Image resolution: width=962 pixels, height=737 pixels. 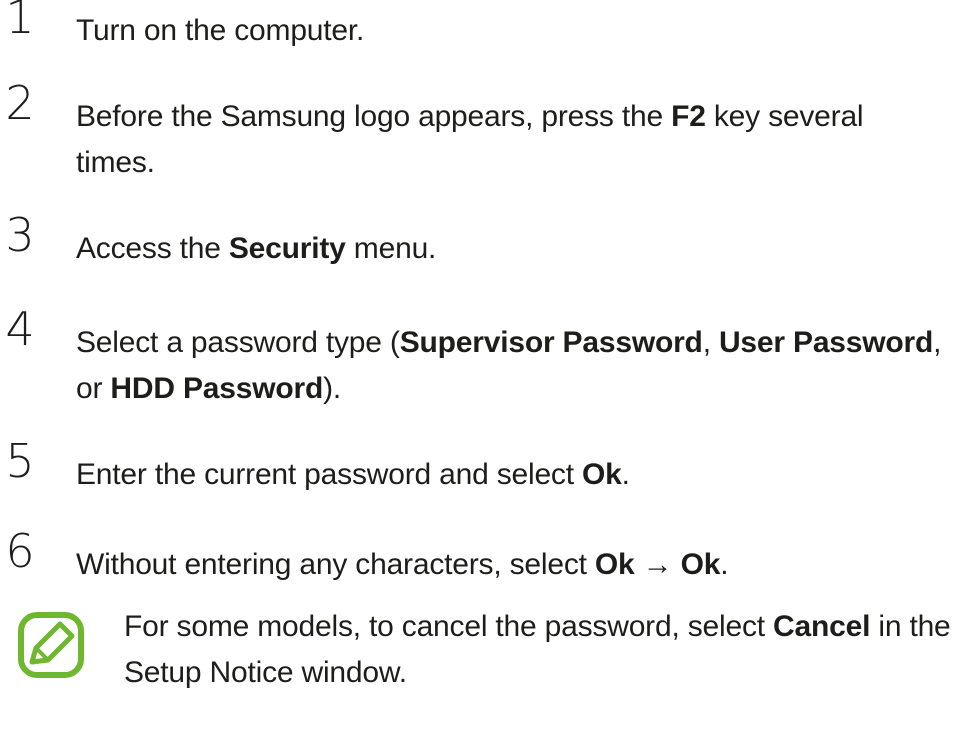 I want to click on text-run: Enter the current password and select, so click(x=329, y=474).